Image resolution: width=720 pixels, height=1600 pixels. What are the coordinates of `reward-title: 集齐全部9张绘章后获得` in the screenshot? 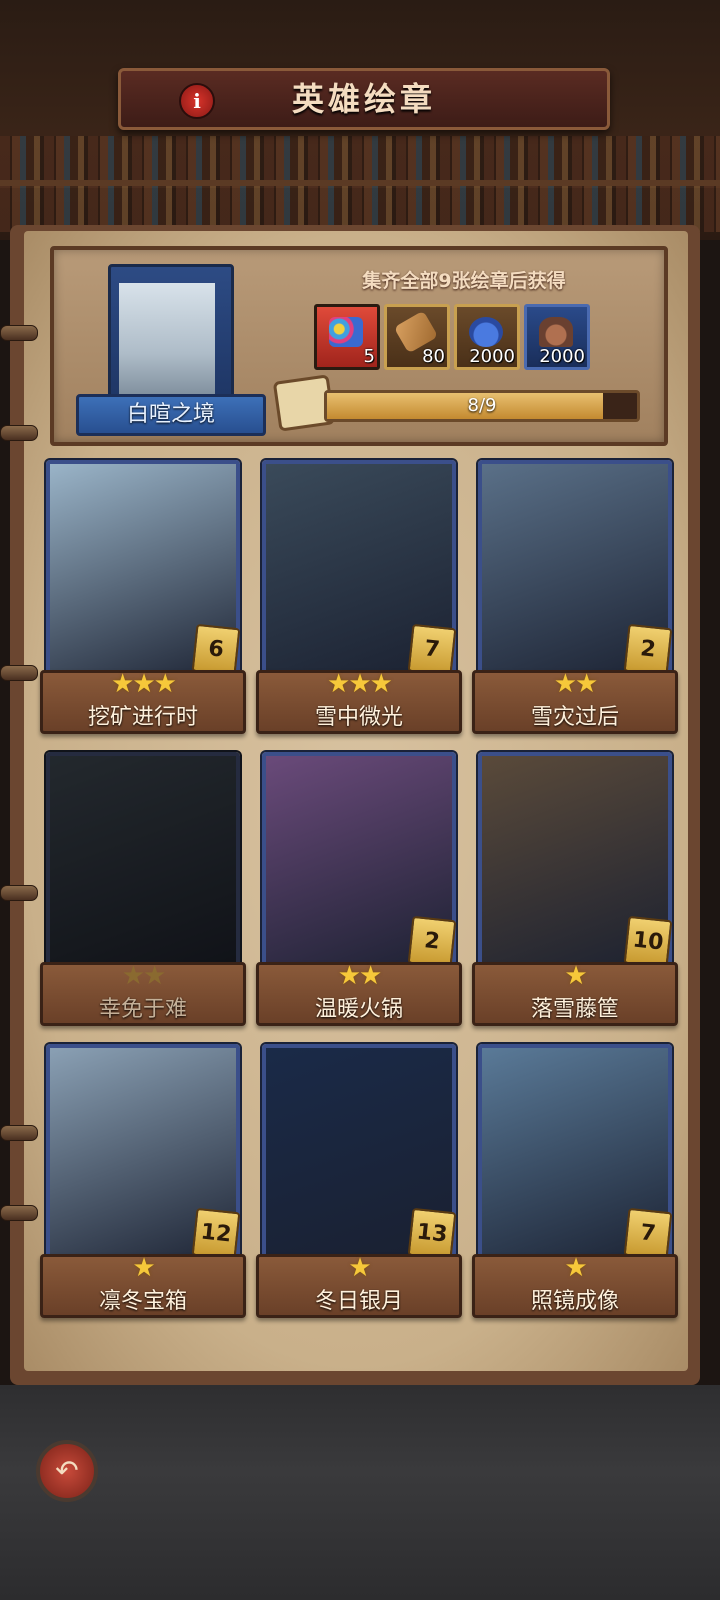 It's located at (464, 281).